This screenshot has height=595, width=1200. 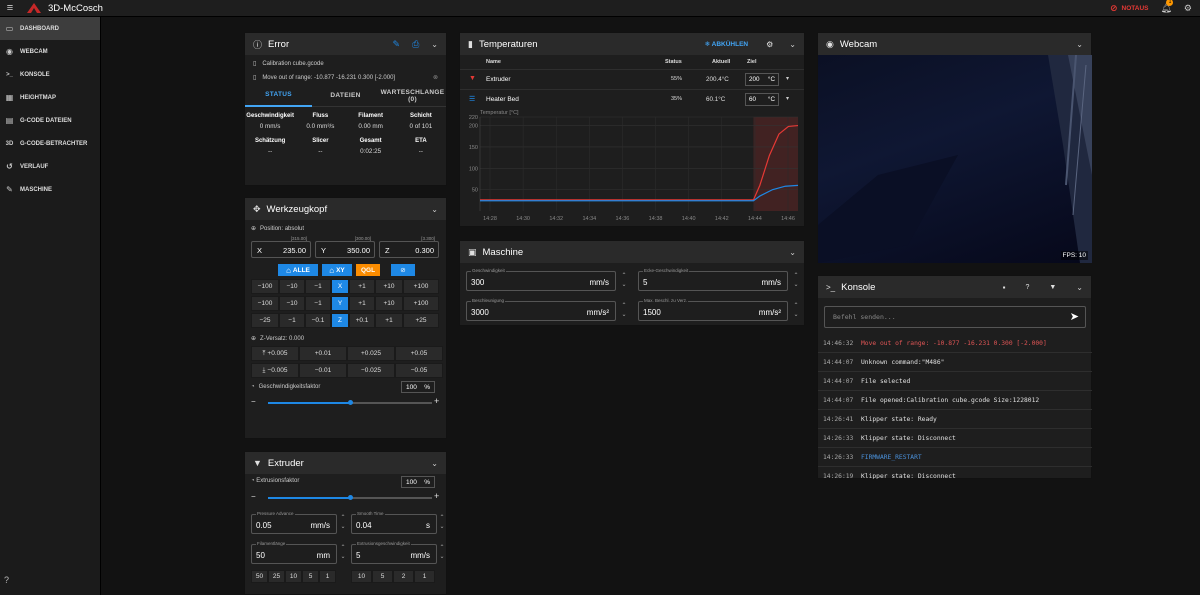 I want to click on emergency-stop-button: ⊘ NOTAUS, so click(x=1129, y=8).